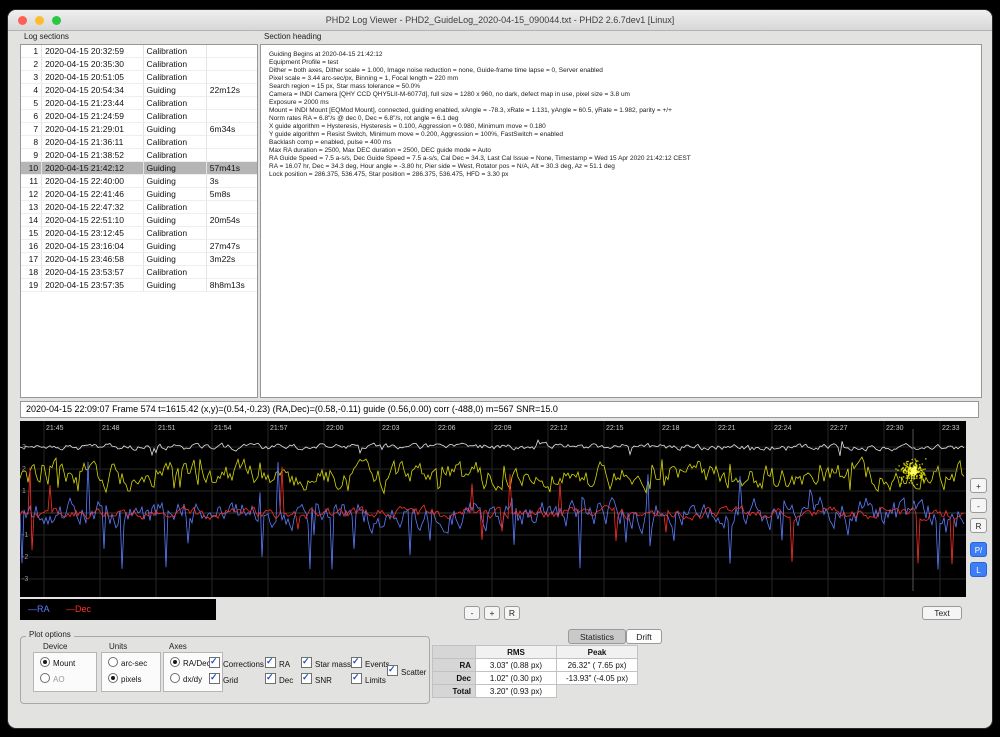 The height and width of the screenshot is (737, 1000). Describe the element at coordinates (139, 155) in the screenshot. I see `log-section-row: 9 2020-04-15 21:38:52 Calibration` at that location.